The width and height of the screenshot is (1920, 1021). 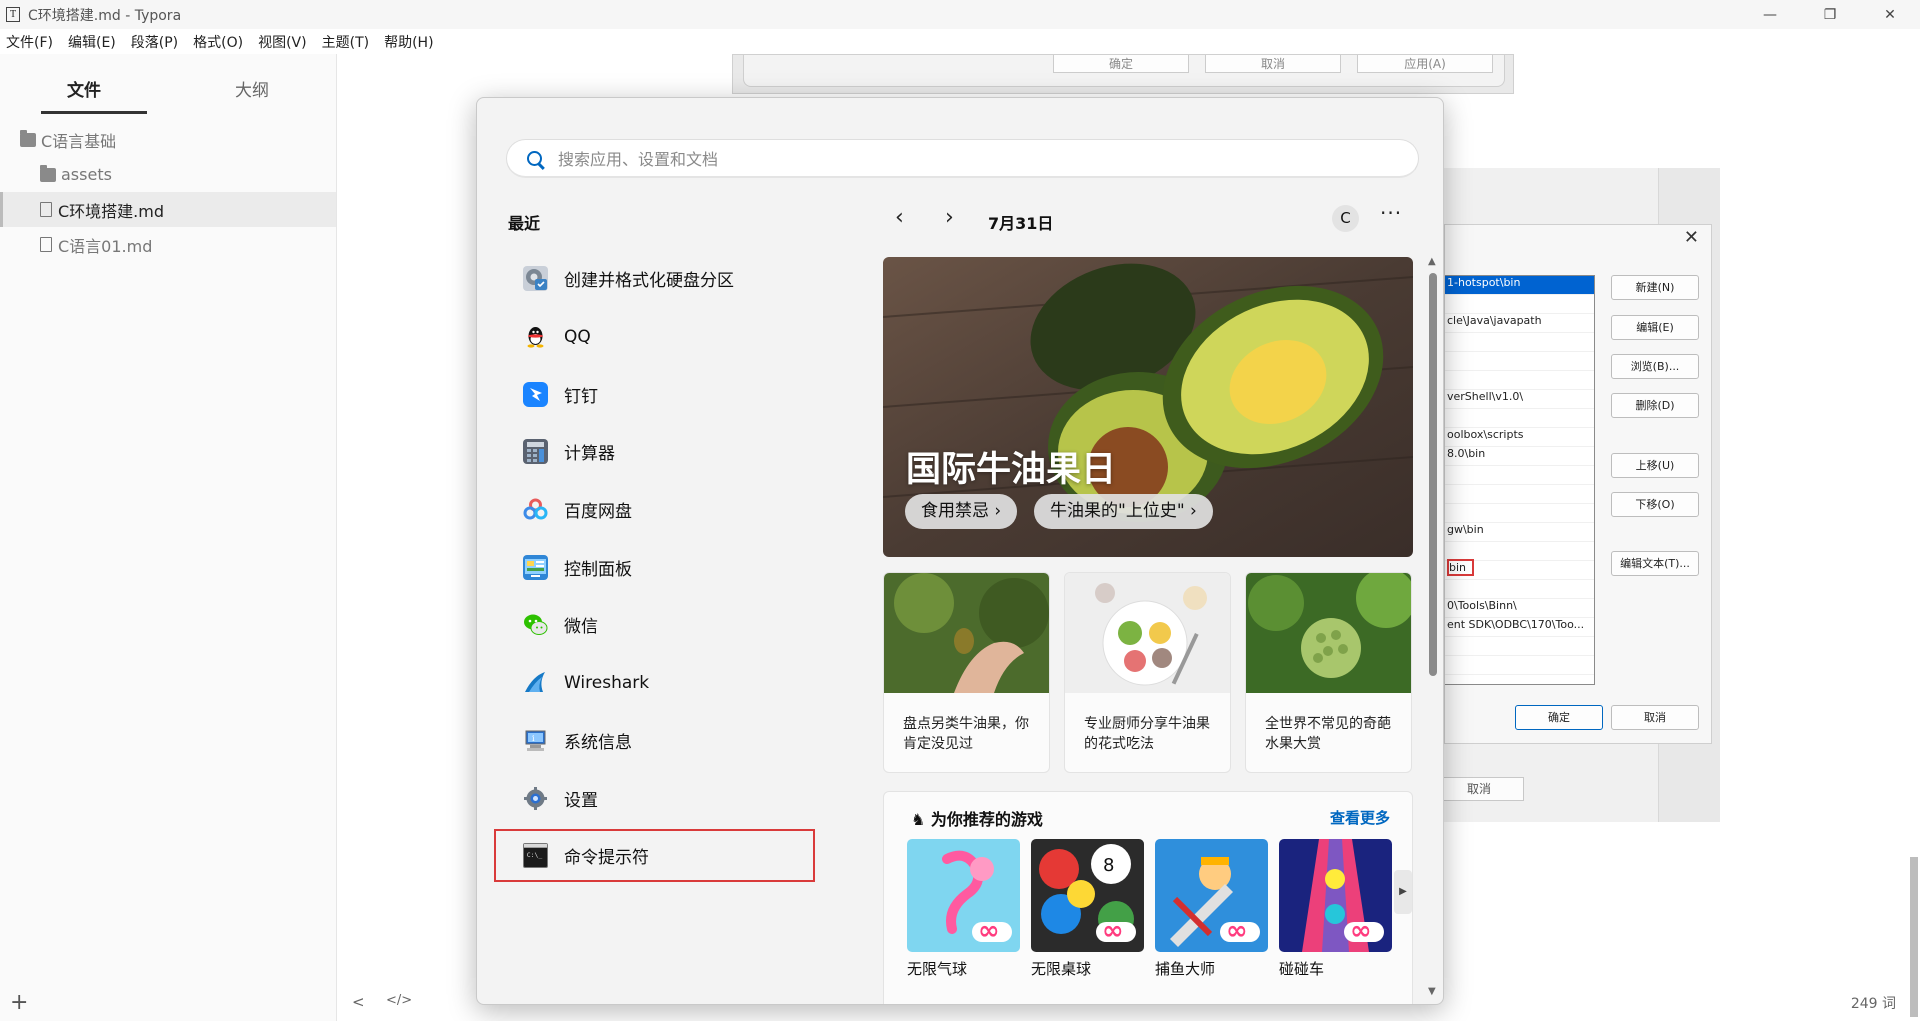 What do you see at coordinates (1425, 64) in the screenshot?
I see `bg-apply-button: 应用(A)` at bounding box center [1425, 64].